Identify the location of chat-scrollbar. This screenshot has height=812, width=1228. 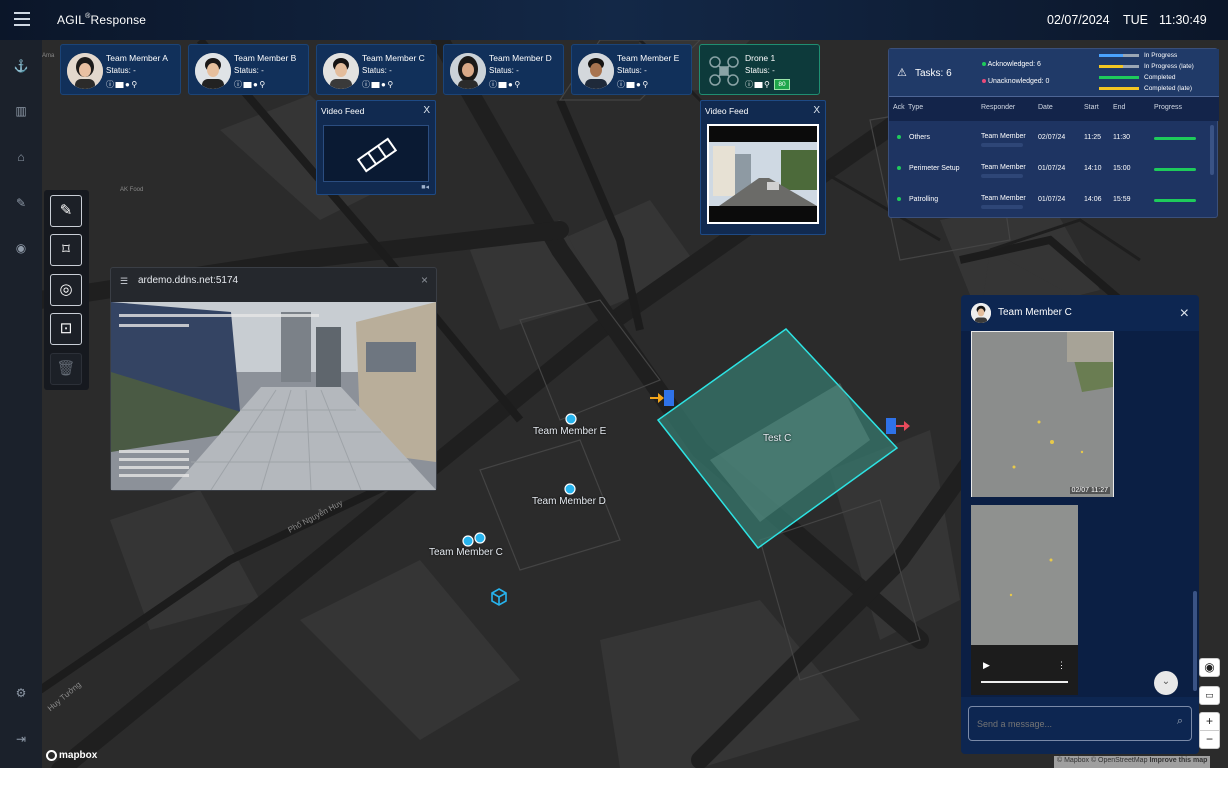
(1195, 641).